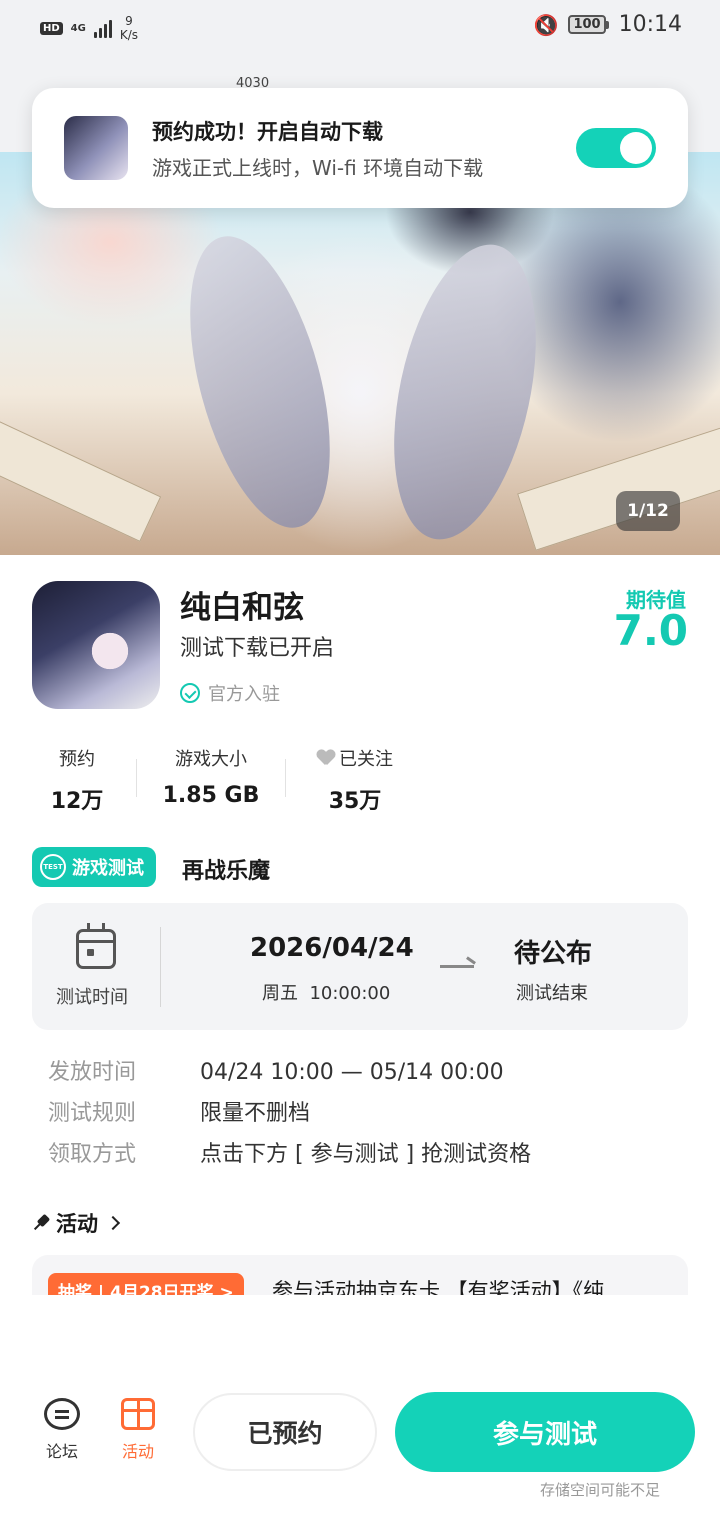 This screenshot has height=1520, width=720. What do you see at coordinates (326, 758) in the screenshot?
I see `heart-icon` at bounding box center [326, 758].